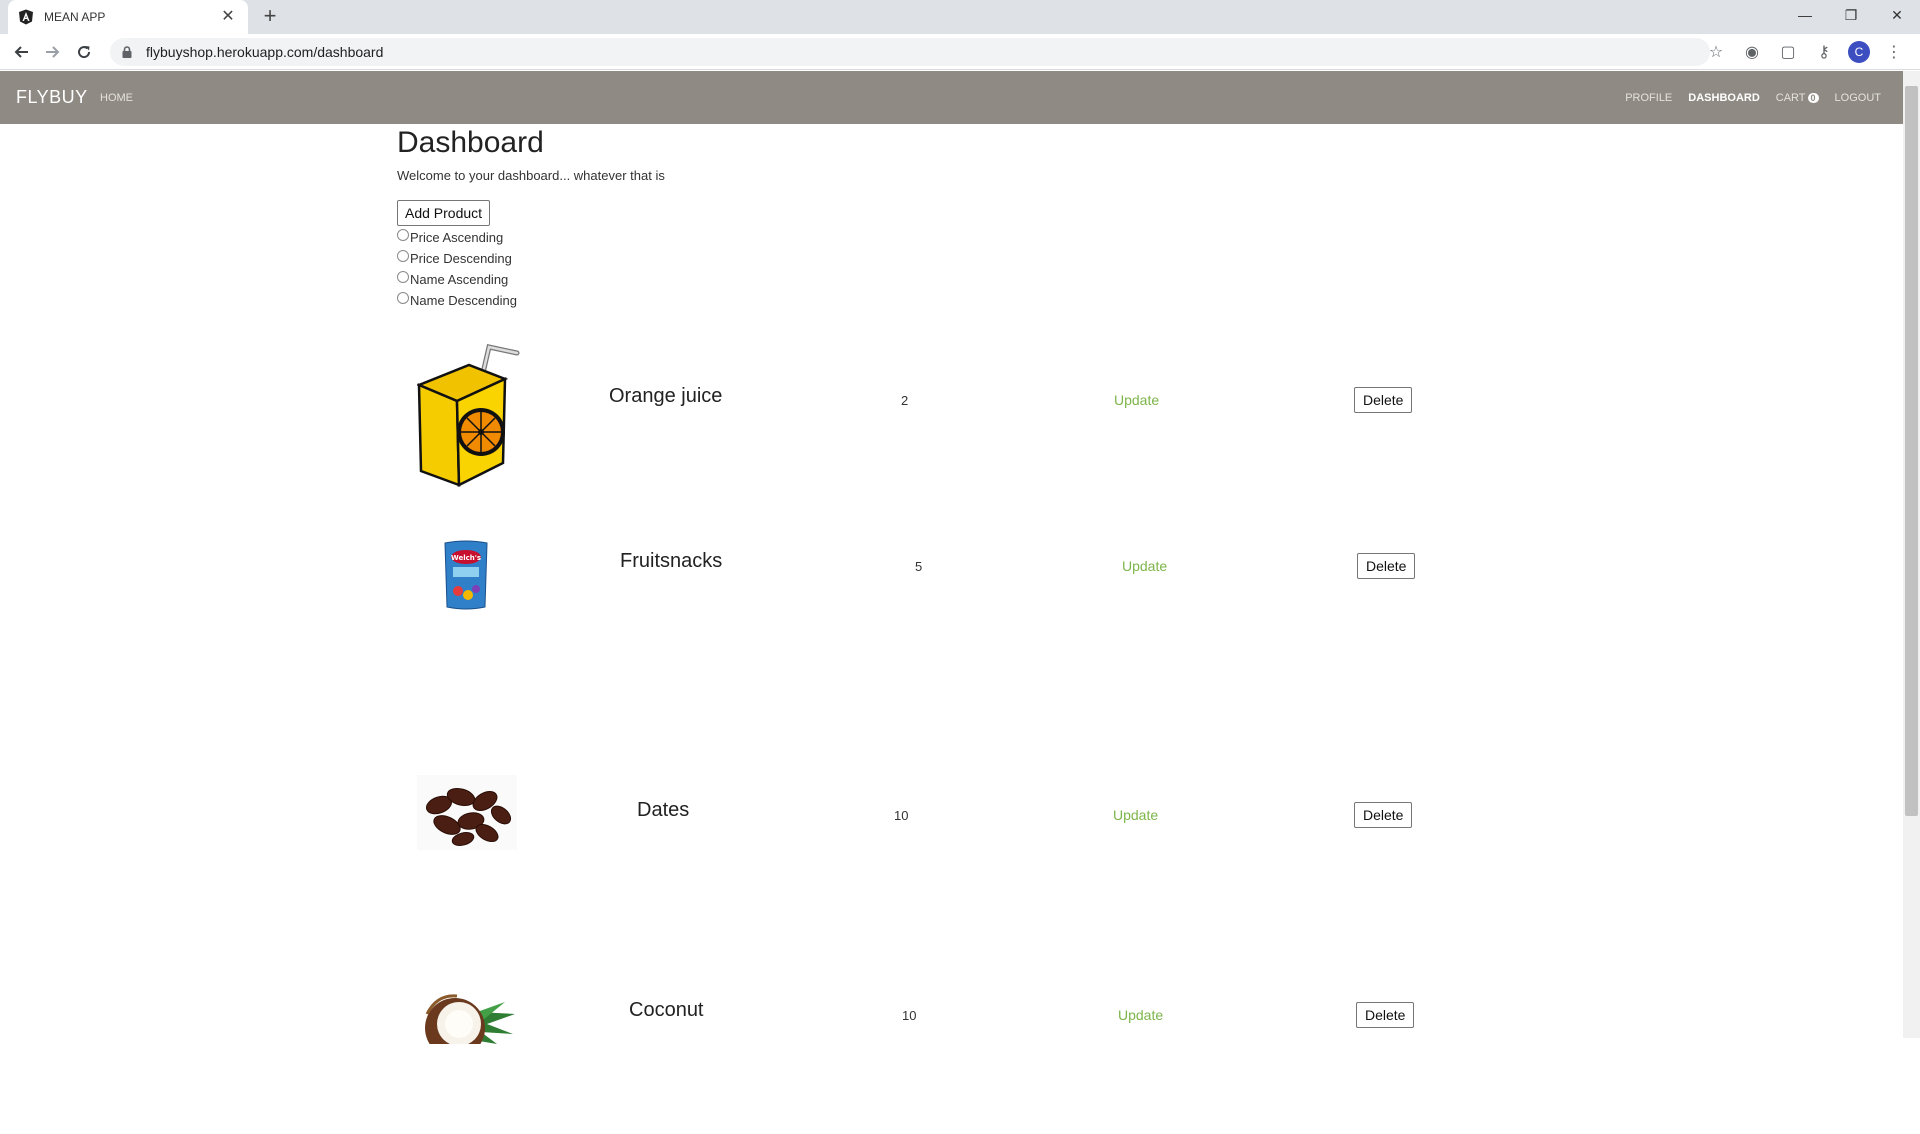 Image resolution: width=1920 pixels, height=1134 pixels. What do you see at coordinates (26, 17) in the screenshot?
I see `angular-icon` at bounding box center [26, 17].